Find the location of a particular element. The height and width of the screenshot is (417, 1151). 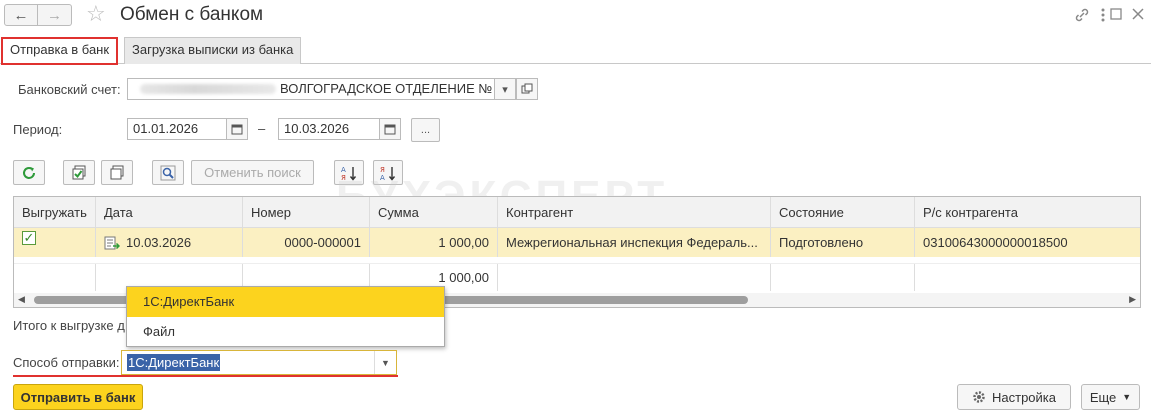

send-method-select: 1С:ДиректБанк ▼ is located at coordinates (259, 362).